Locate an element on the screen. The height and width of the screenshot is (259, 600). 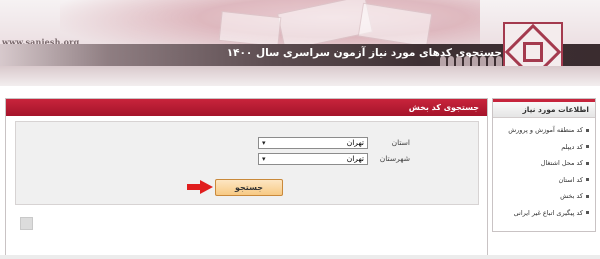
footer-divider is located at coordinates (300, 257).